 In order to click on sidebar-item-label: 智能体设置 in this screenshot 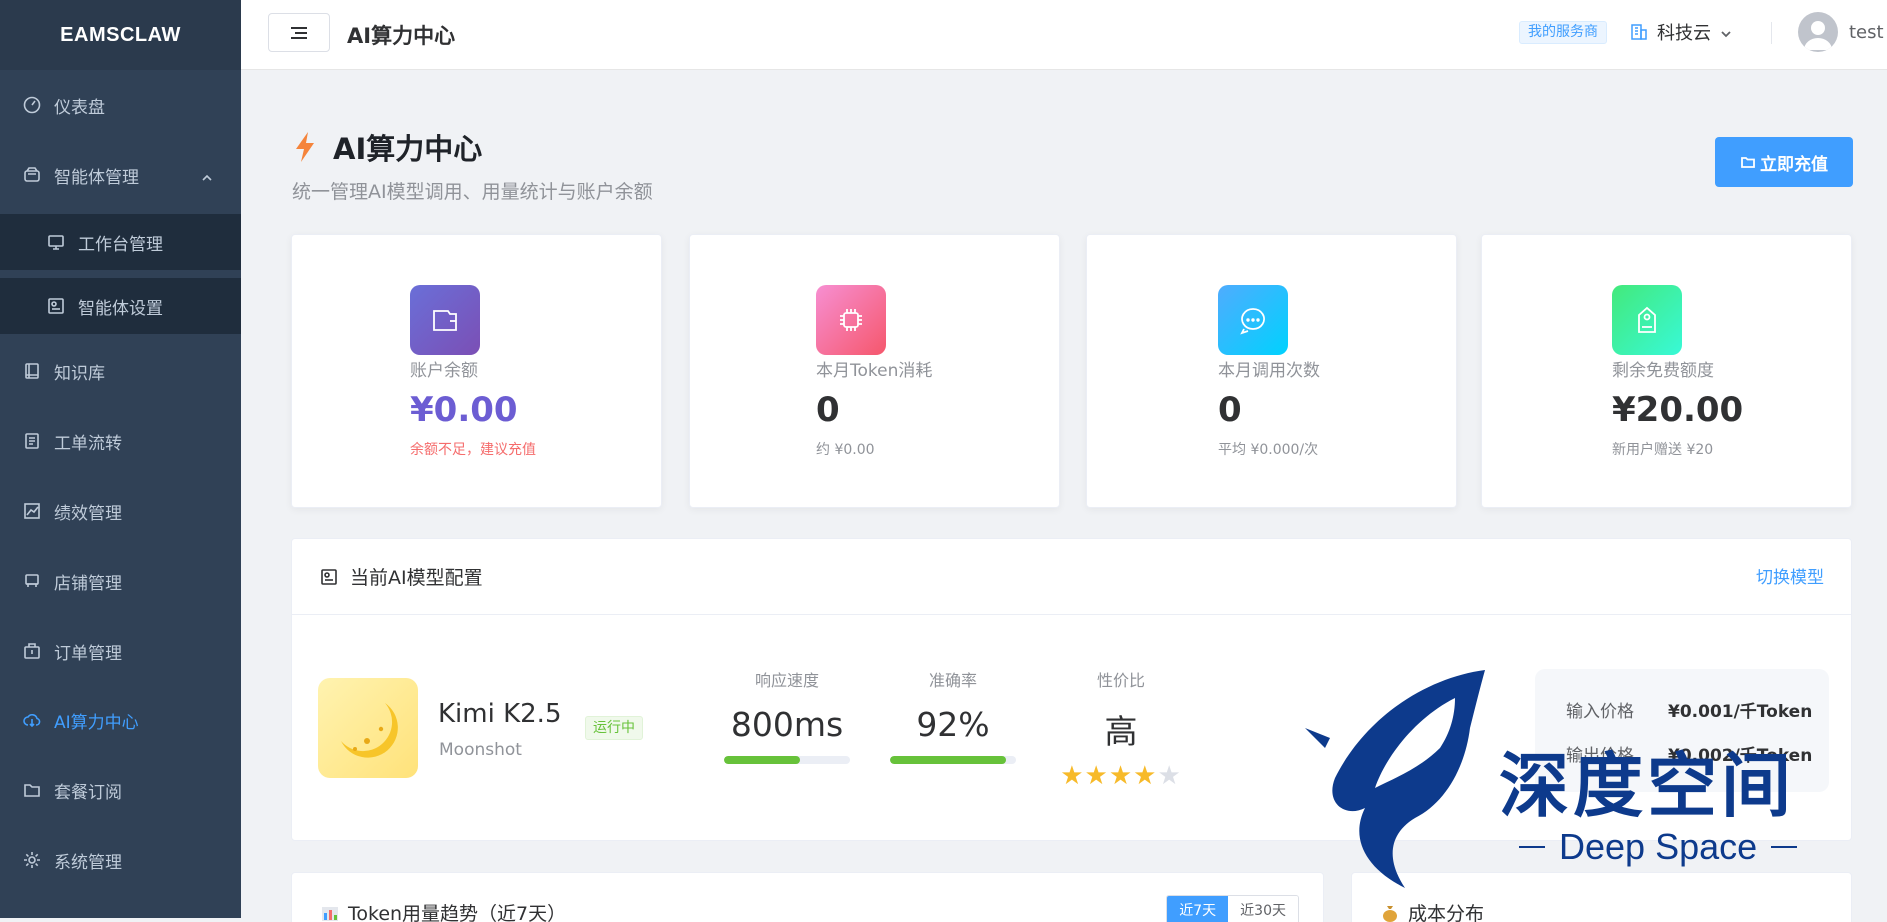, I will do `click(120, 308)`.